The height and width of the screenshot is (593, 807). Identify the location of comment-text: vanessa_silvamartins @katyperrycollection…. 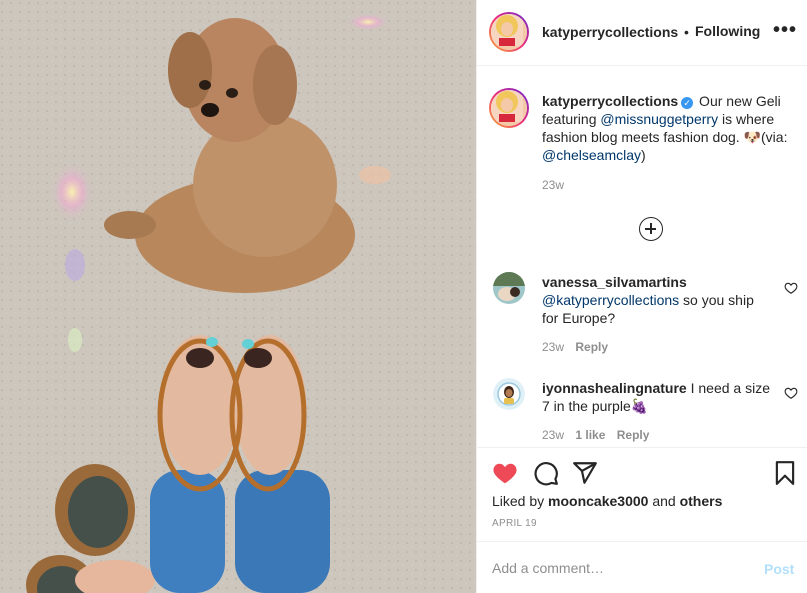
(658, 300).